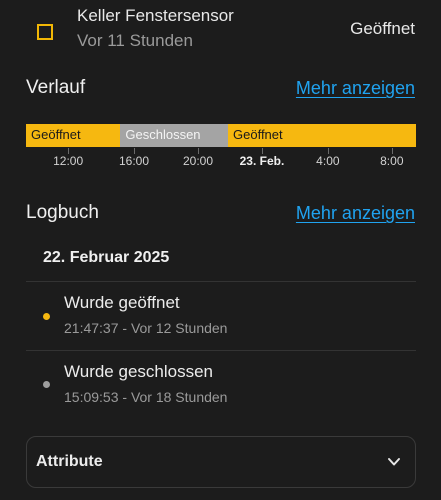 The width and height of the screenshot is (441, 500). What do you see at coordinates (134, 161) in the screenshot?
I see `axis-tick-label: 16:00` at bounding box center [134, 161].